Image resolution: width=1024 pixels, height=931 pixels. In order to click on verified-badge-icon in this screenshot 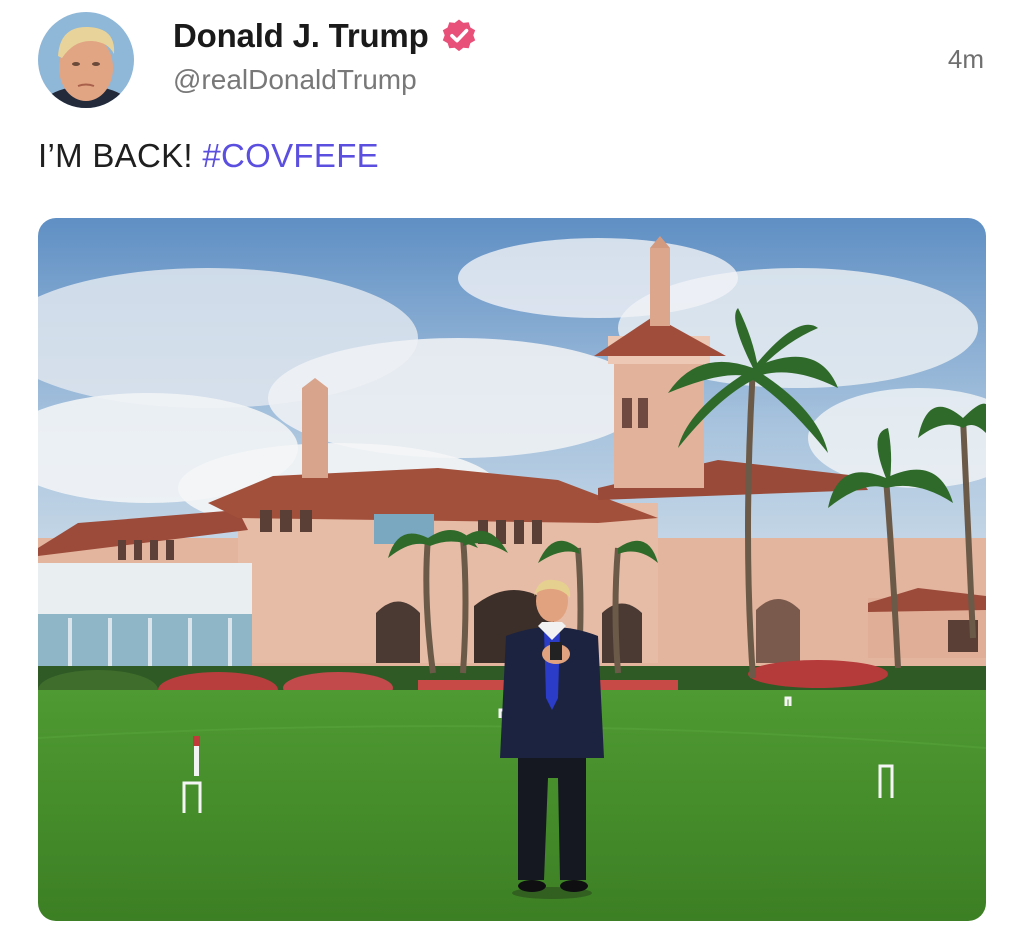, I will do `click(459, 36)`.